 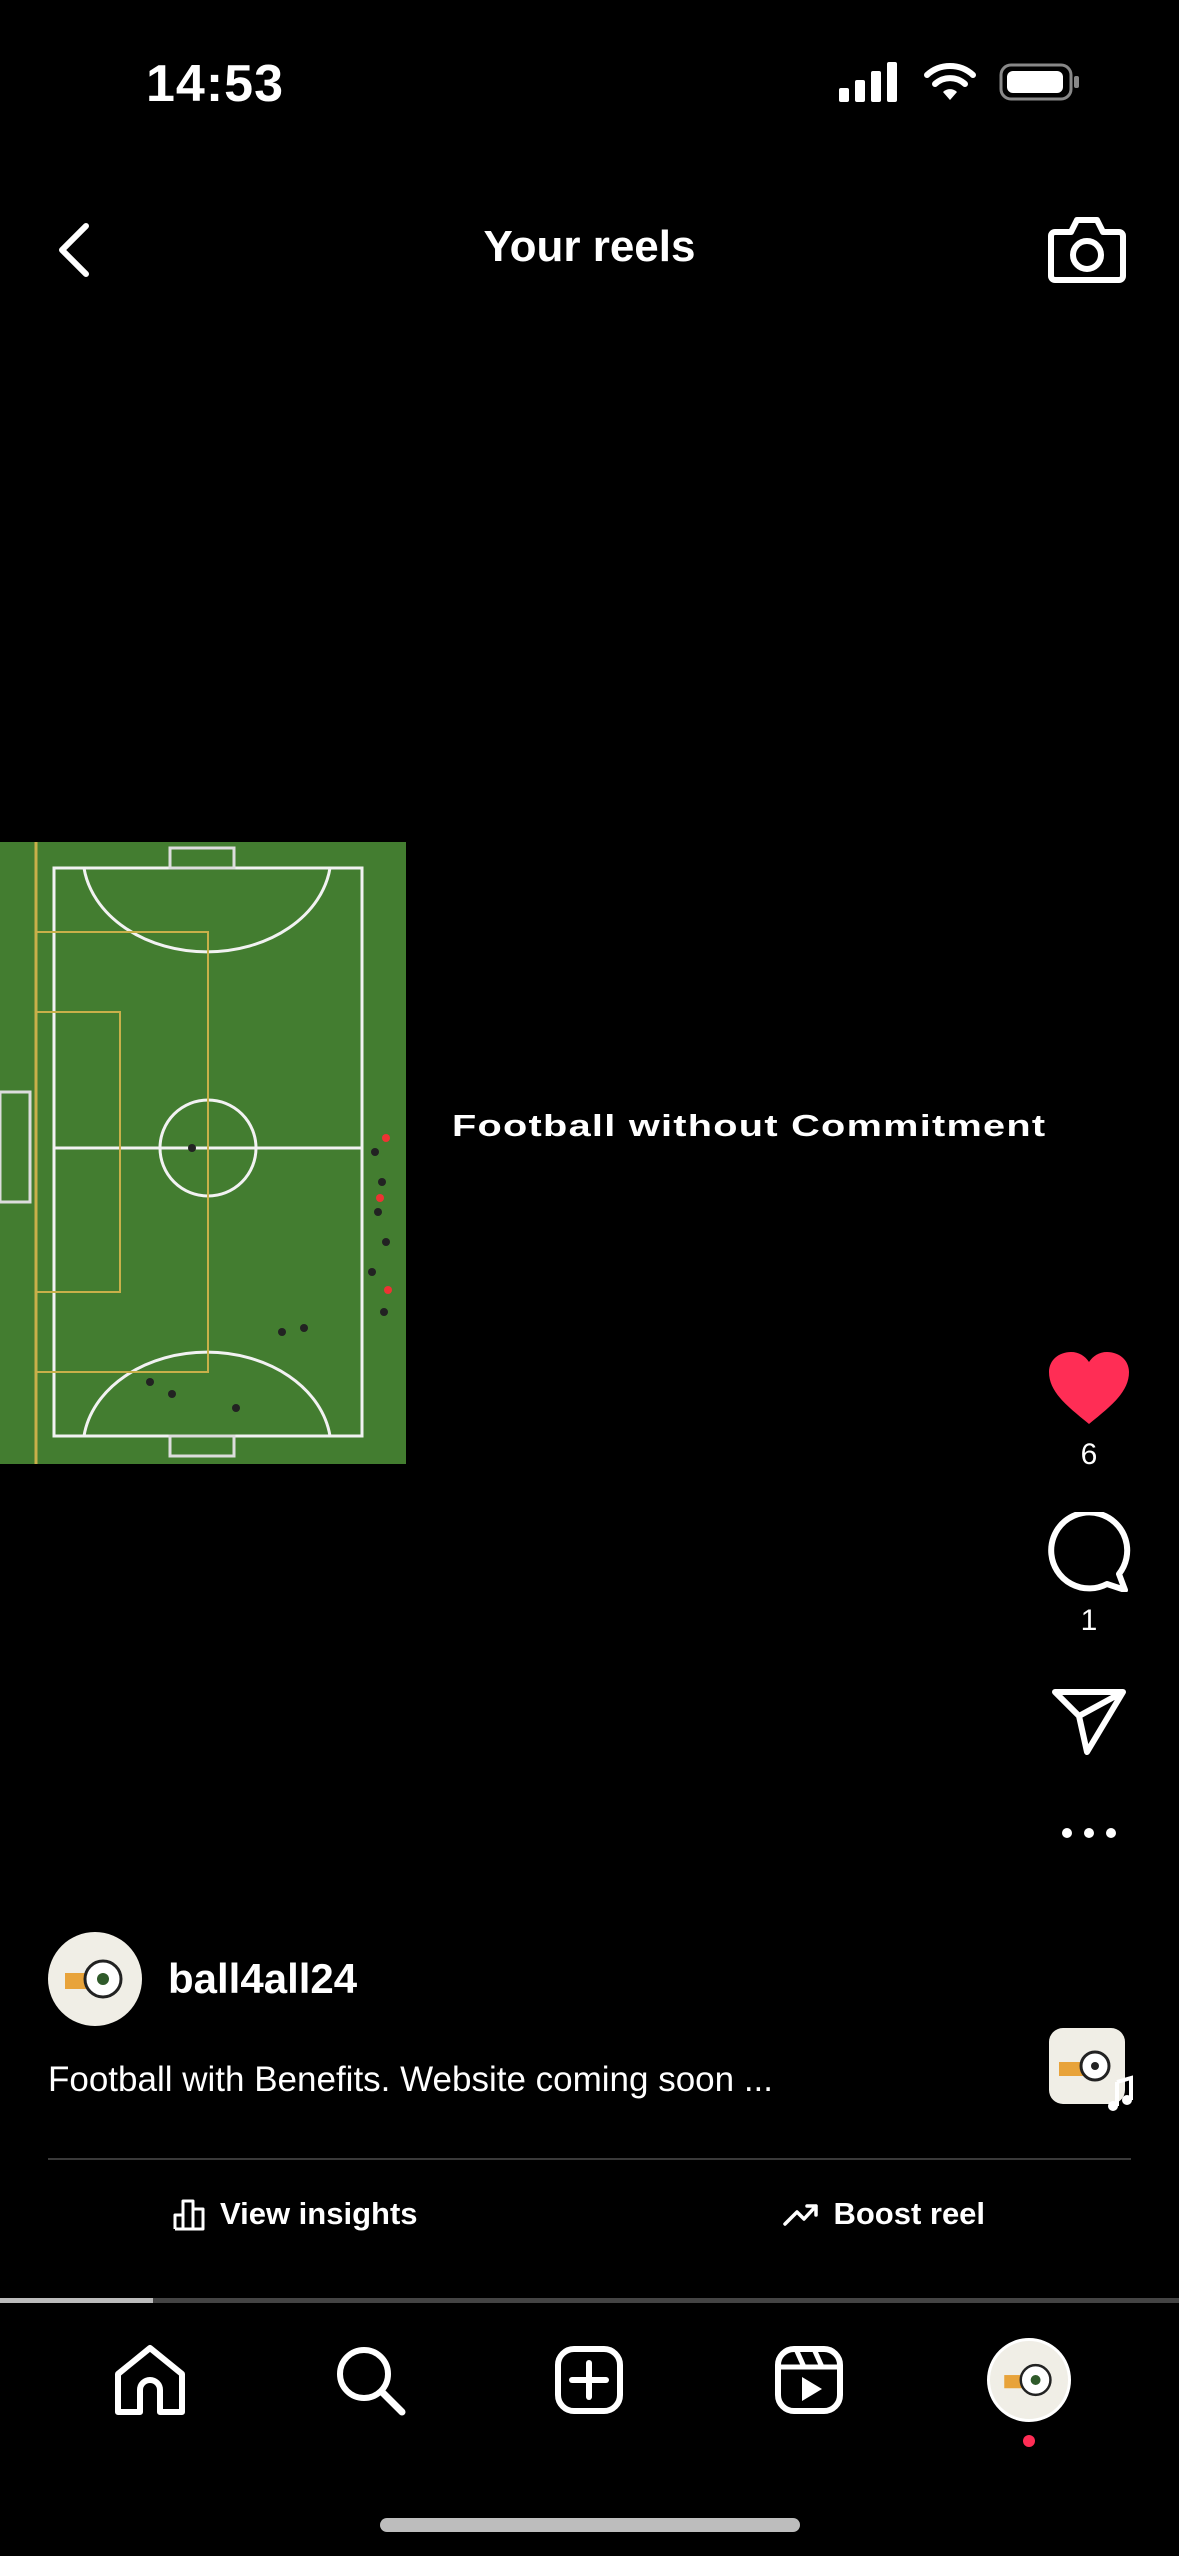 I want to click on send-icon, so click(x=1089, y=1722).